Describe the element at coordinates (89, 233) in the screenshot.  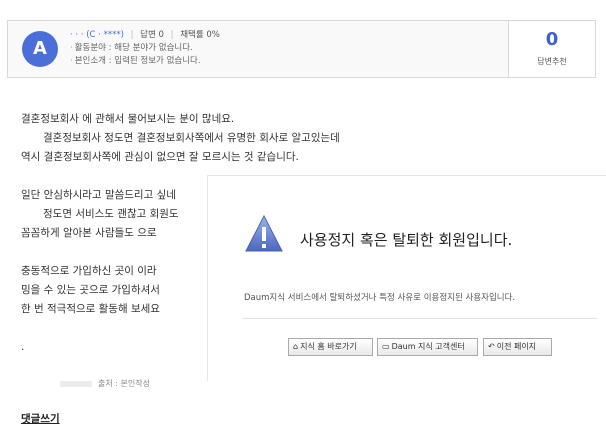
I see `answer-line: 꼼꼼하게 알아본 사람들도 으로` at that location.